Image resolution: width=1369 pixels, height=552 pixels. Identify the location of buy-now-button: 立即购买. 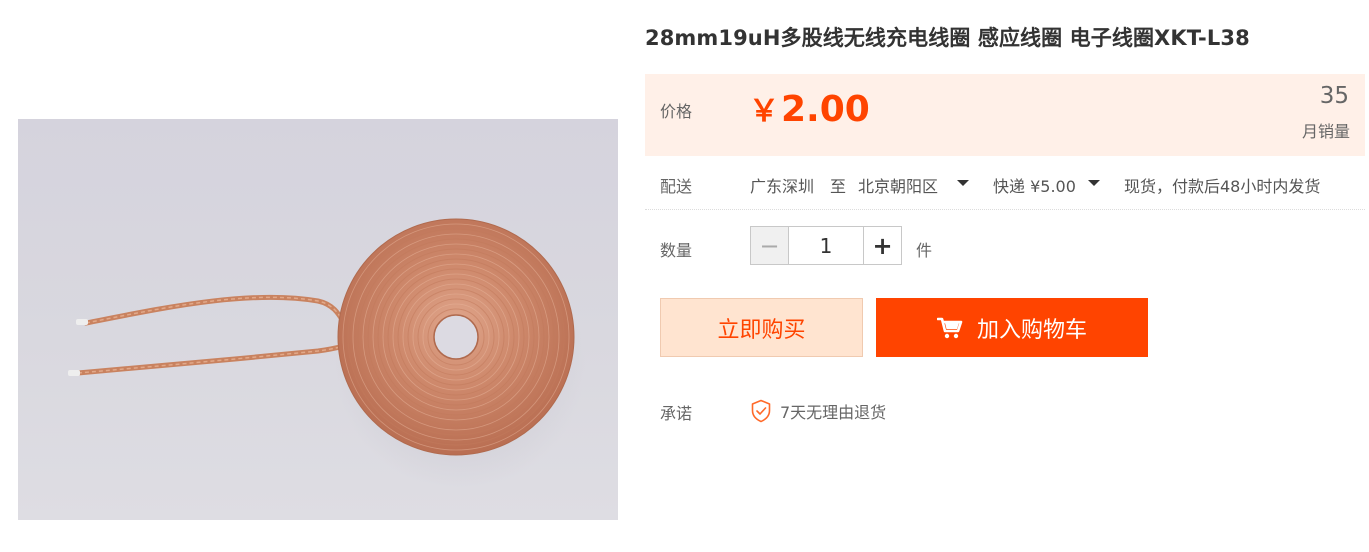
(761, 327).